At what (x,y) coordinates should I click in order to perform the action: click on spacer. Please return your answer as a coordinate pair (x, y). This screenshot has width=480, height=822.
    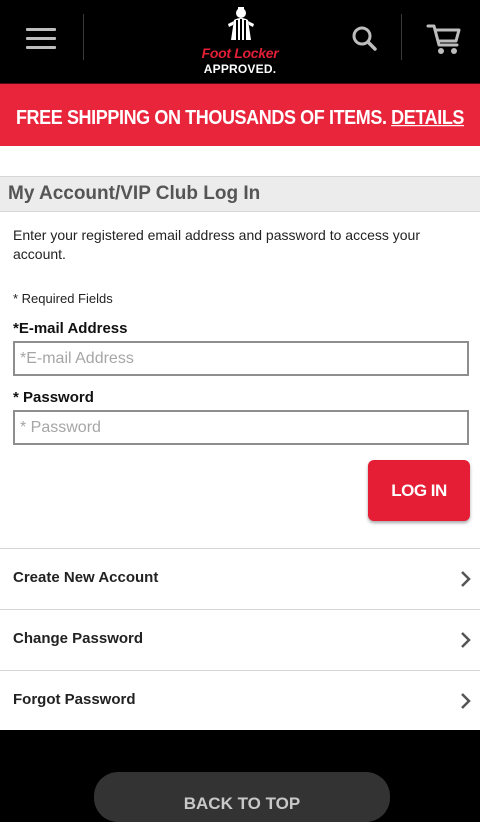
    Looking at the image, I should click on (240, 161).